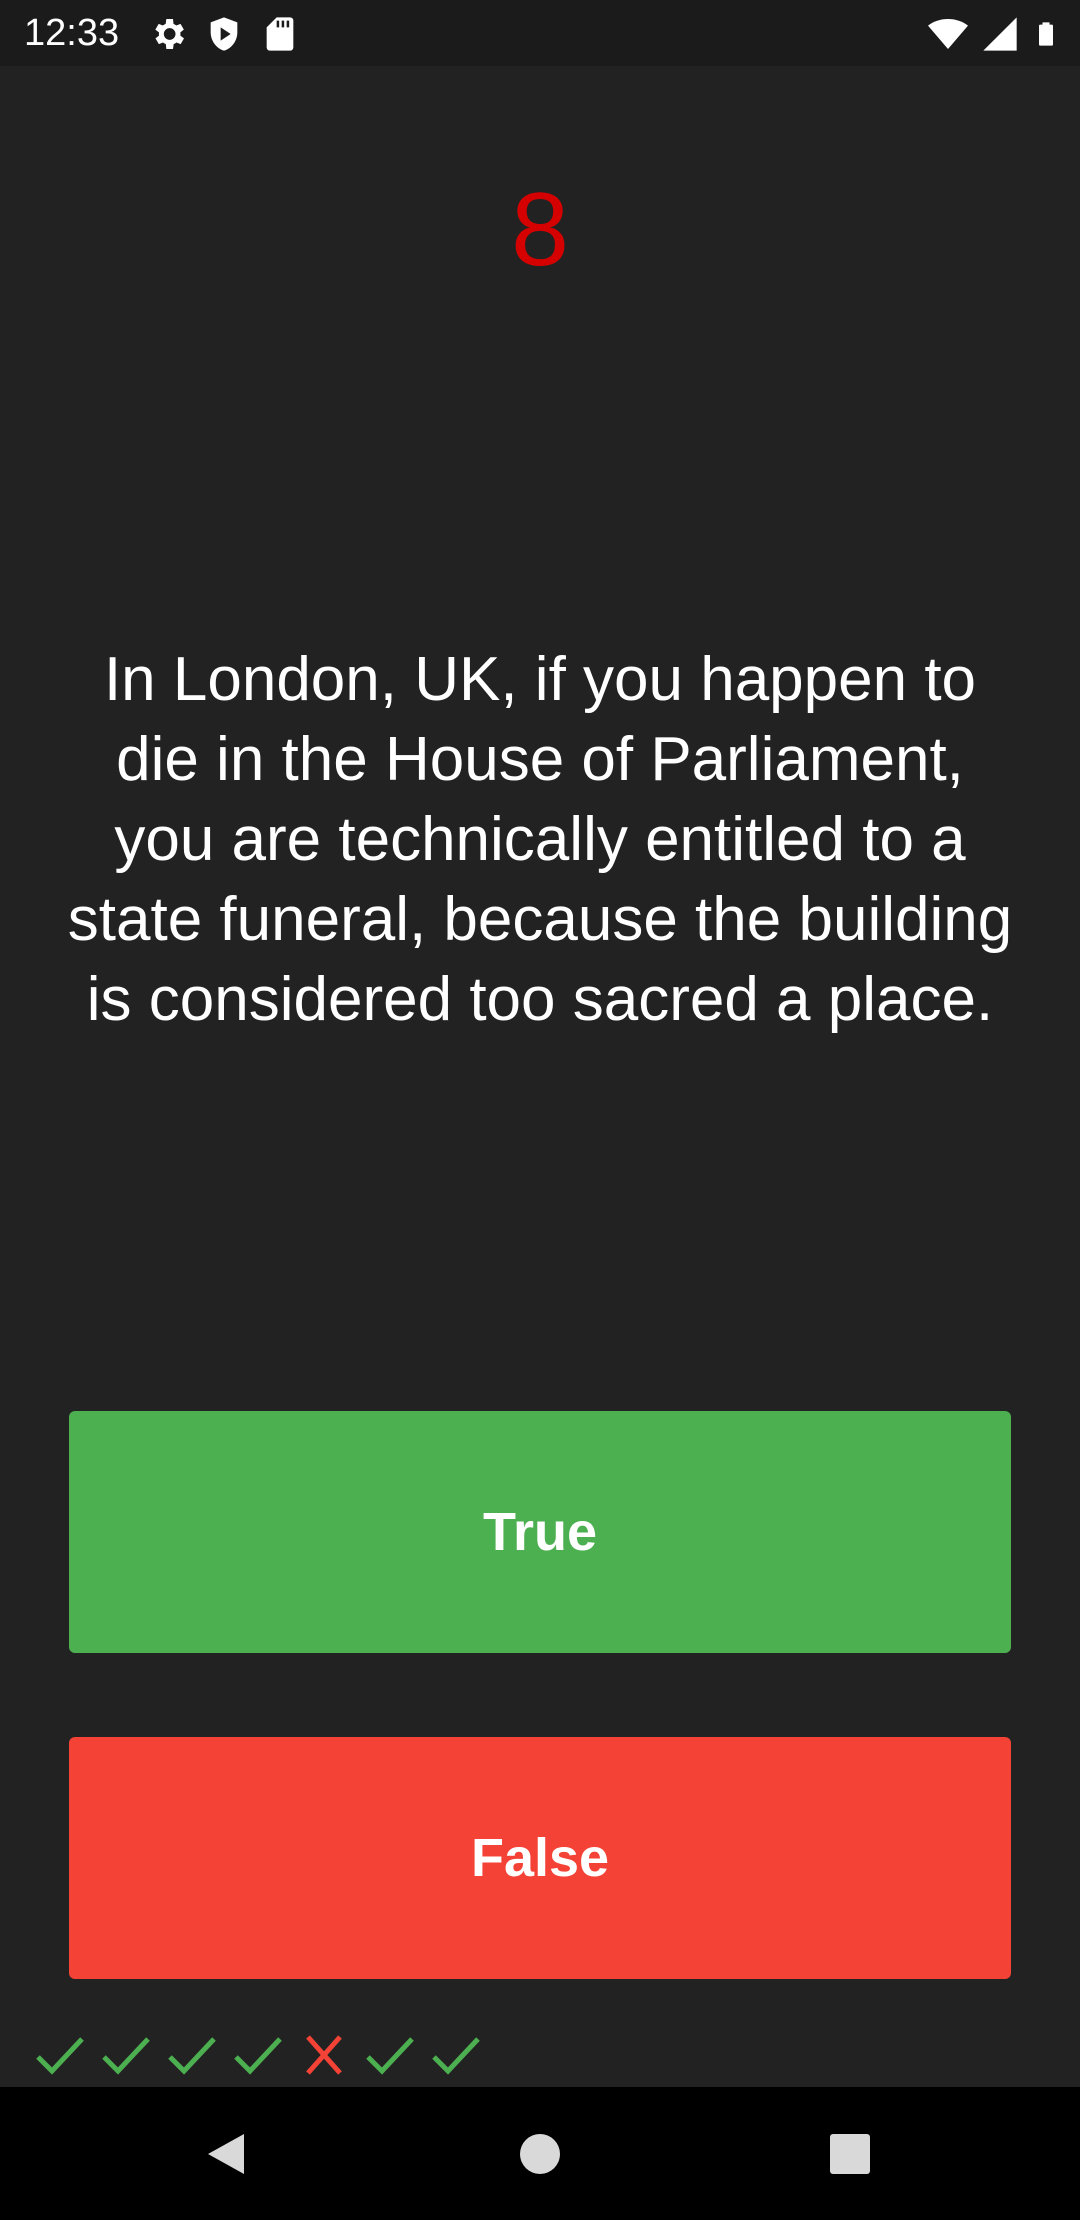 This screenshot has width=1080, height=2220. I want to click on shield-icon, so click(224, 34).